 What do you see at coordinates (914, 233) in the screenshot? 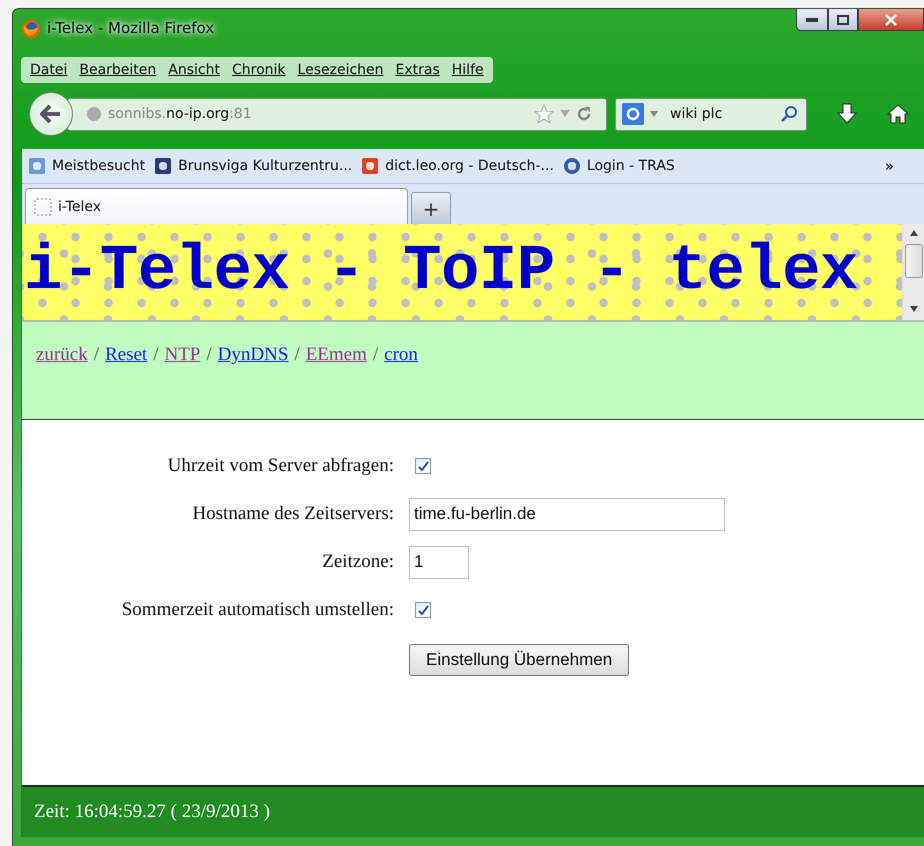
I see `scroll-up-icon` at bounding box center [914, 233].